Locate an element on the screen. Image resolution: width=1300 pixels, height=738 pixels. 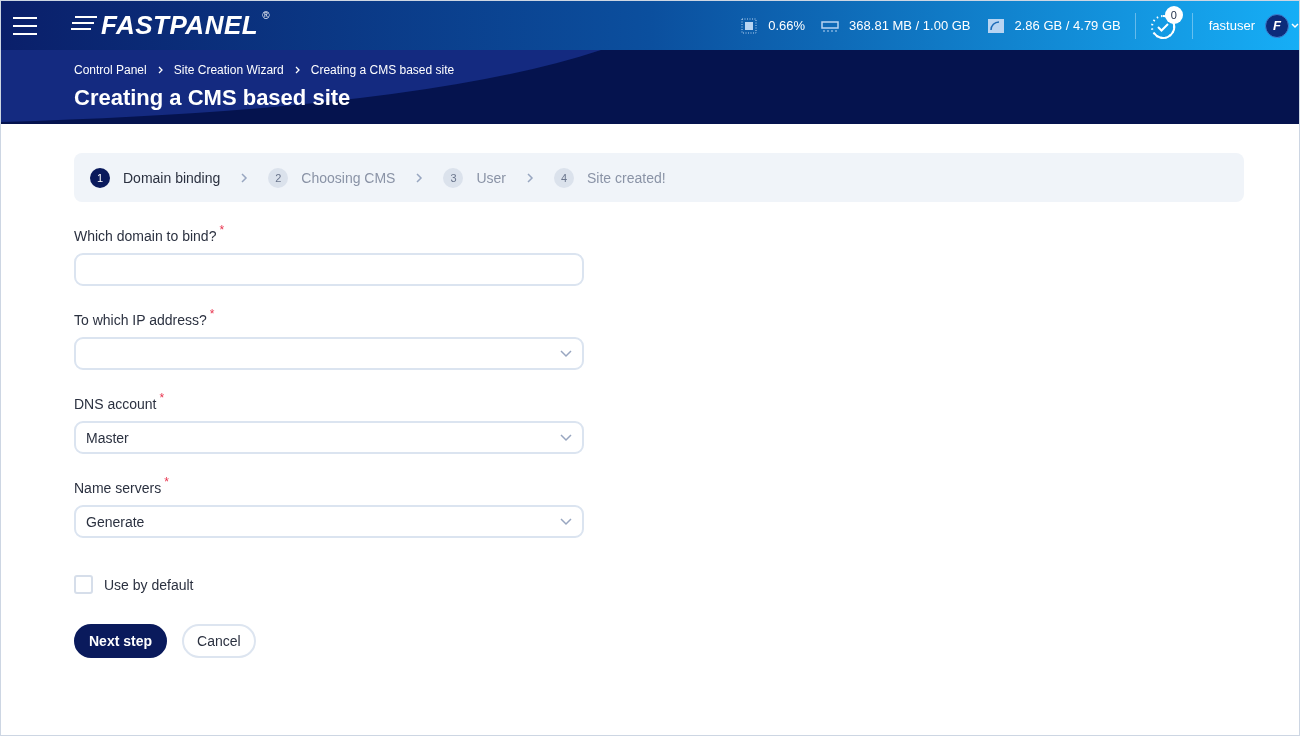
stat-value: 0.66% is located at coordinates (787, 25).